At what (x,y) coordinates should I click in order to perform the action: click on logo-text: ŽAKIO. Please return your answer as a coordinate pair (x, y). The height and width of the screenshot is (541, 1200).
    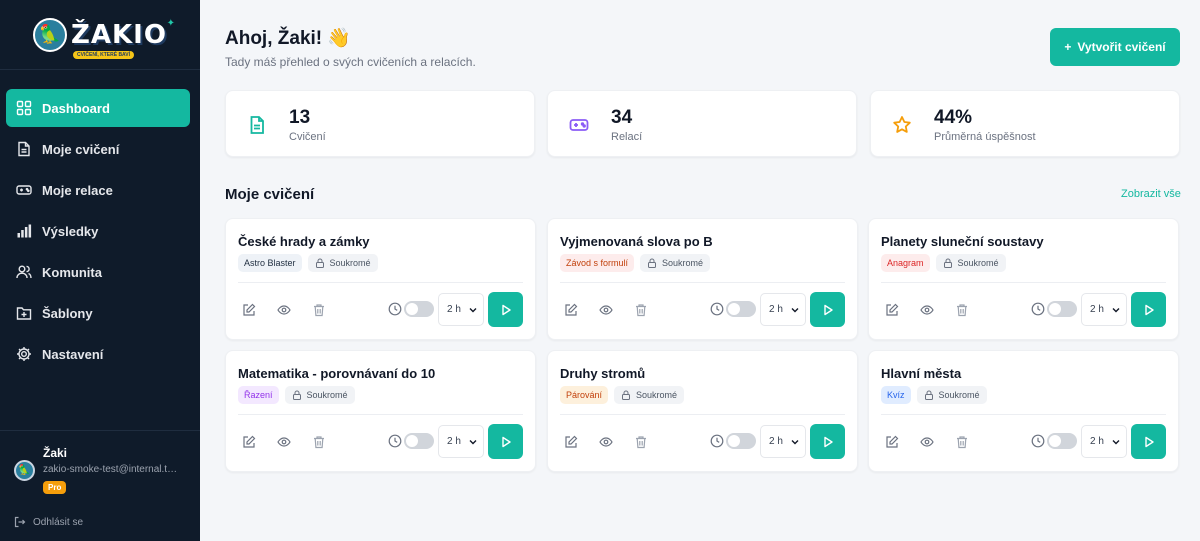
    Looking at the image, I should click on (119, 34).